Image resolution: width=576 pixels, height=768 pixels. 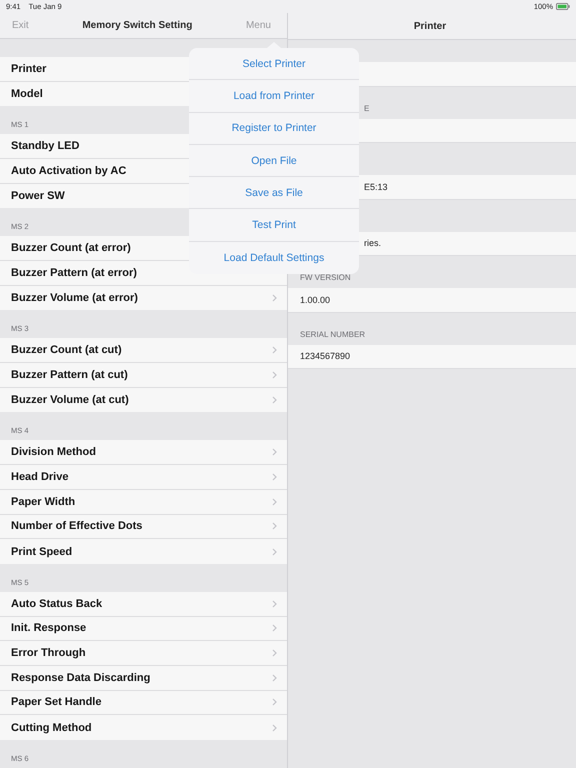 I want to click on menu-item: Save as File, so click(x=274, y=193).